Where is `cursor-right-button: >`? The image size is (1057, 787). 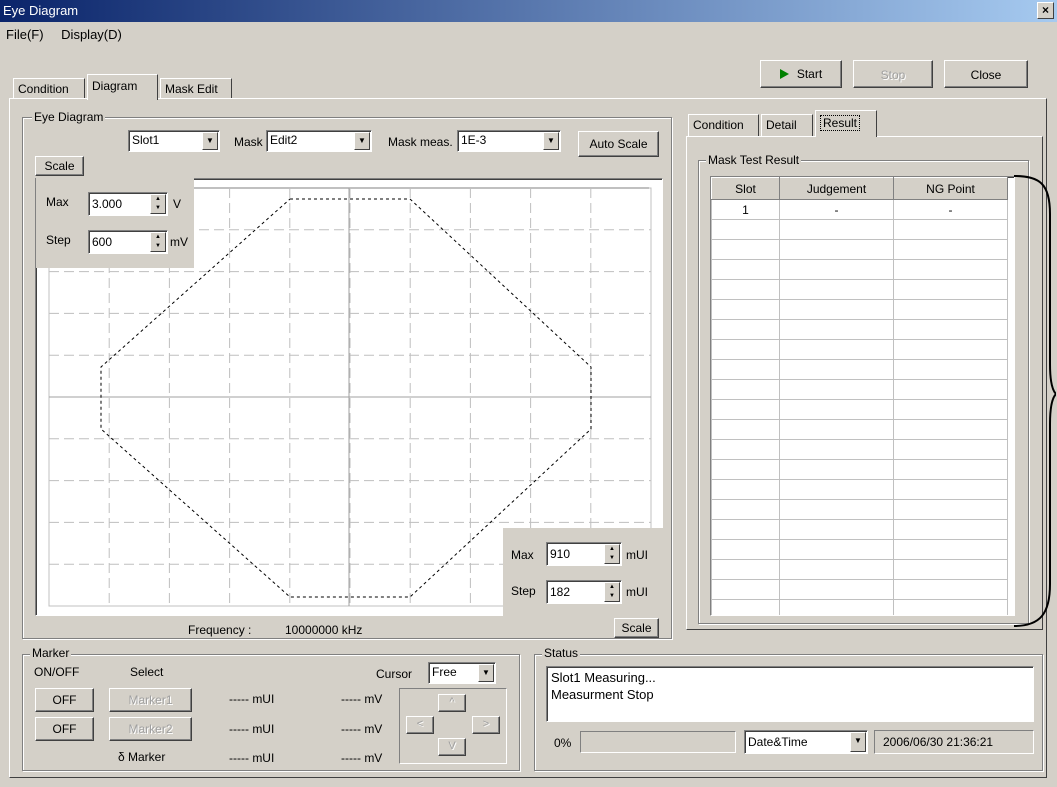 cursor-right-button: > is located at coordinates (486, 725).